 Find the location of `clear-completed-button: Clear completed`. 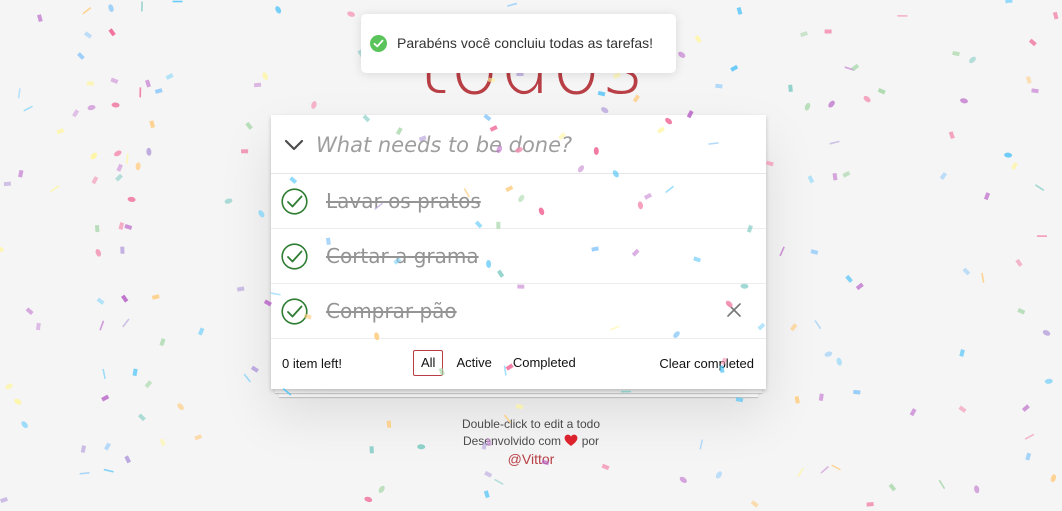

clear-completed-button: Clear completed is located at coordinates (706, 363).